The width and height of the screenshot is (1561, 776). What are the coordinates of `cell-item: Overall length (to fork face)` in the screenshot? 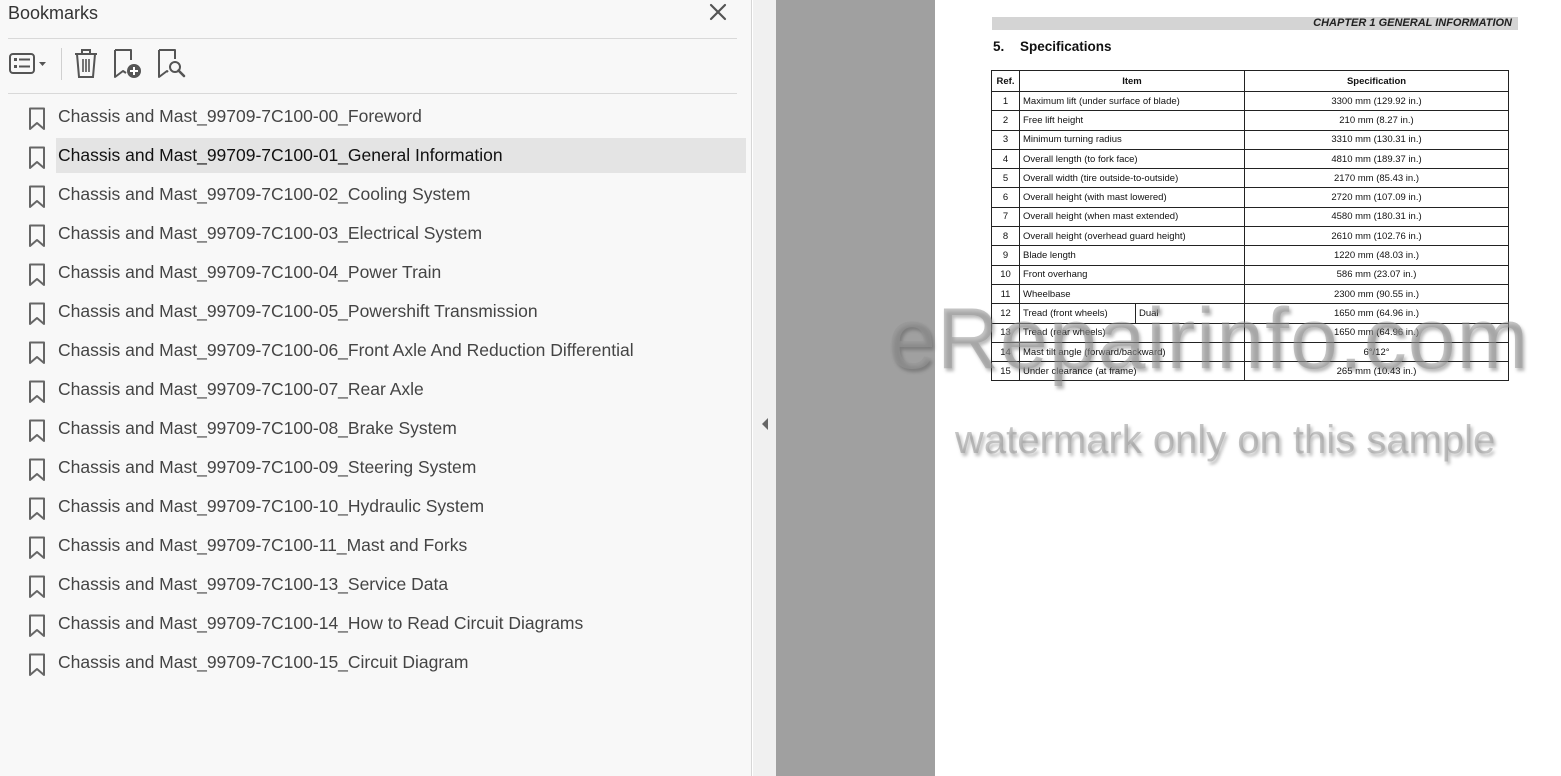 It's located at (1132, 159).